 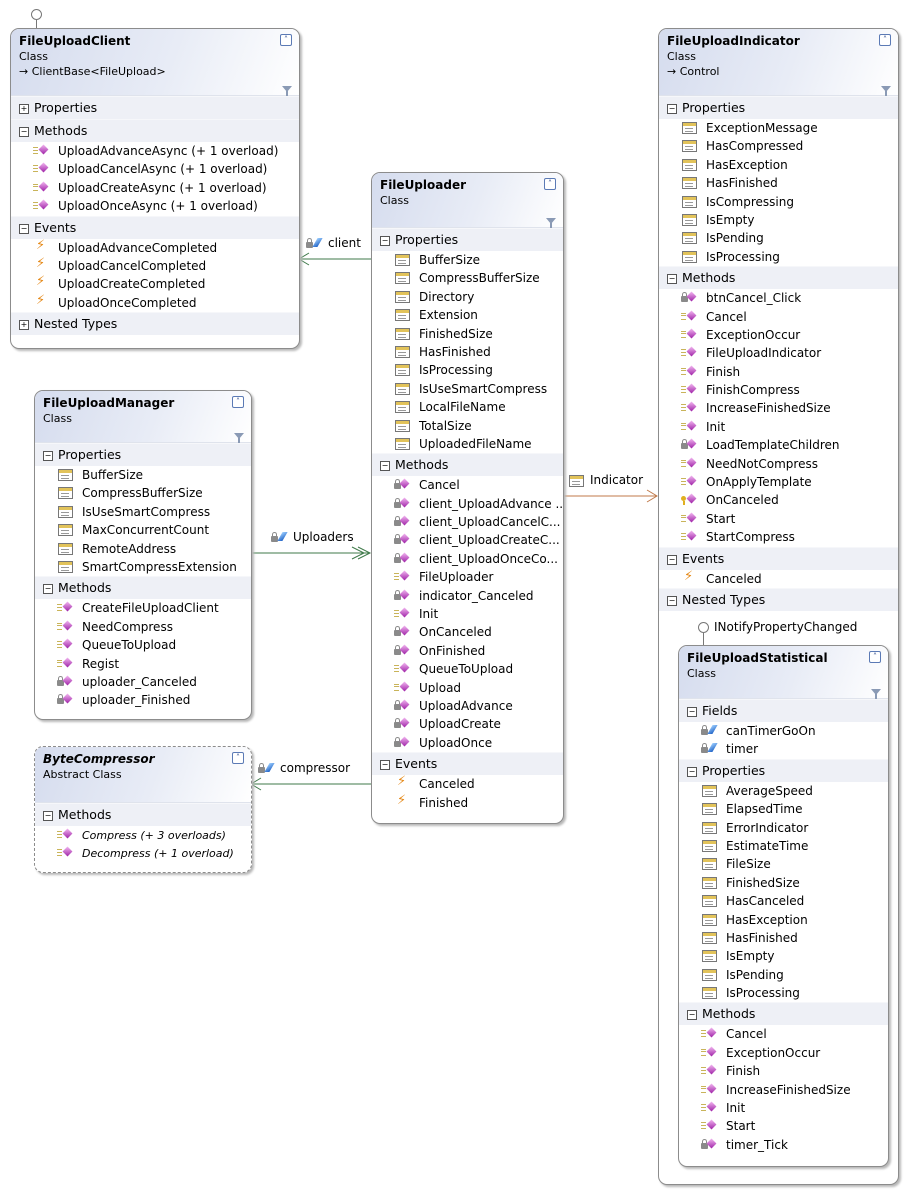 What do you see at coordinates (783, 1108) in the screenshot?
I see `member-row: Init` at bounding box center [783, 1108].